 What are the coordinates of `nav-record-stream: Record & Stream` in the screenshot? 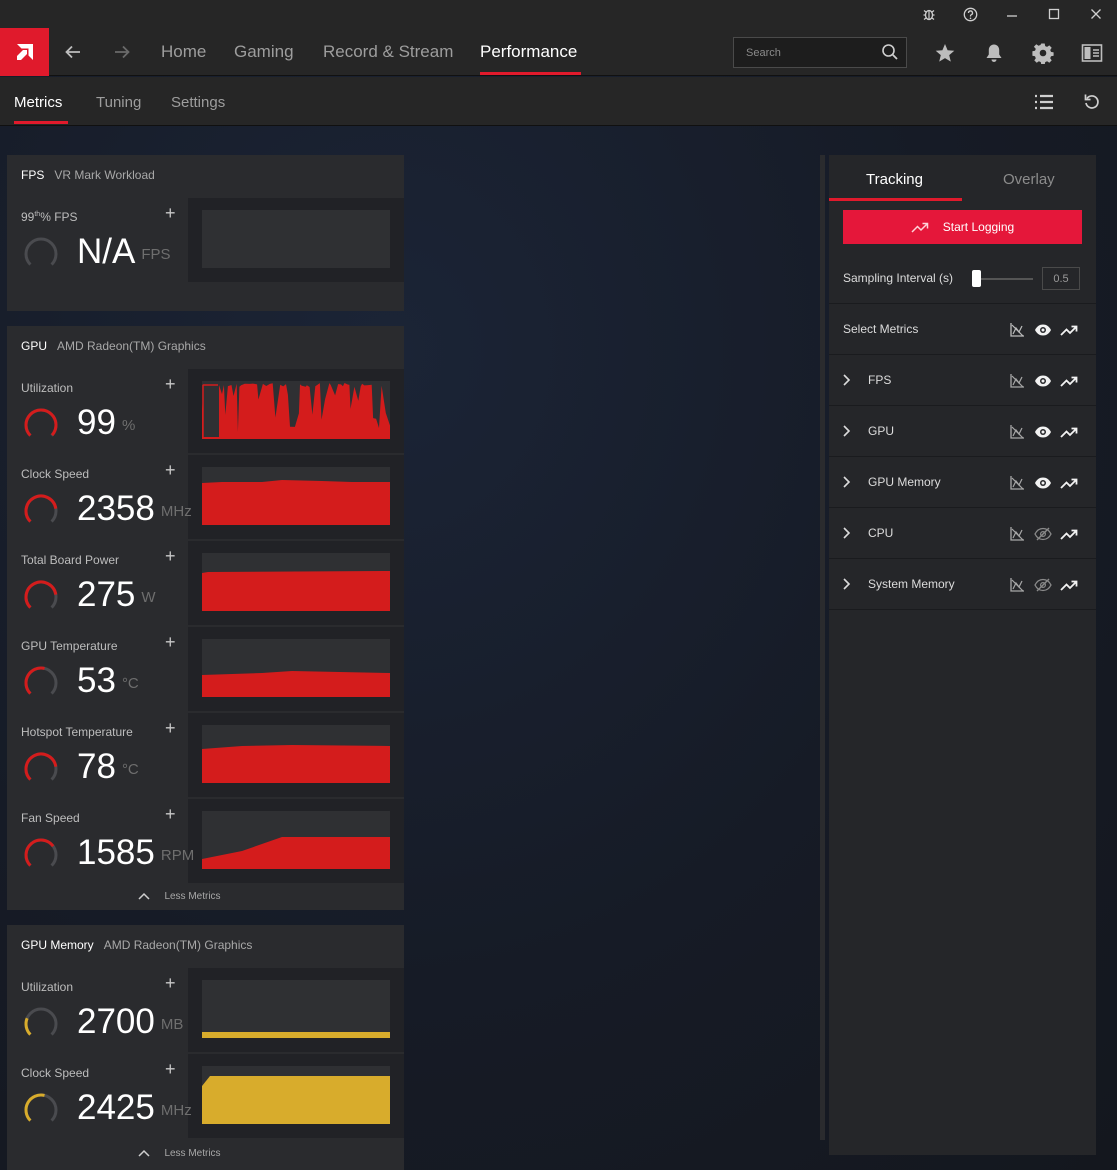 It's located at (388, 52).